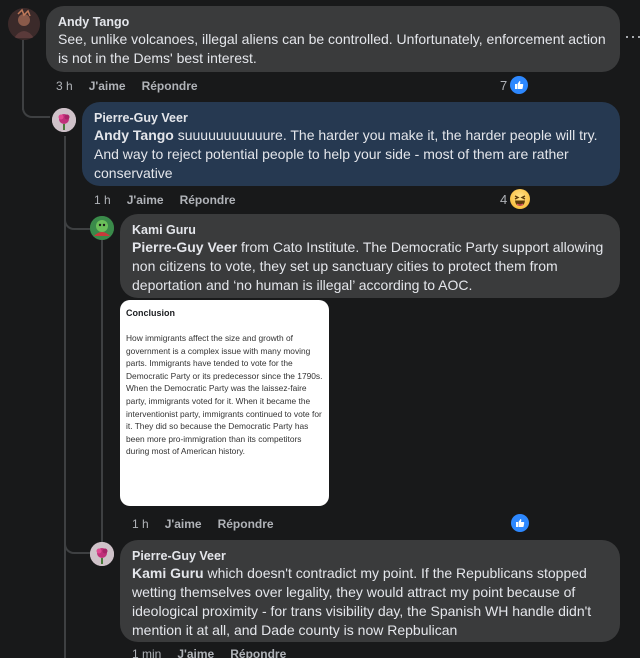 The width and height of the screenshot is (640, 658). What do you see at coordinates (127, 86) in the screenshot?
I see `comment-actions-1: 3 h J'aime Répondre` at bounding box center [127, 86].